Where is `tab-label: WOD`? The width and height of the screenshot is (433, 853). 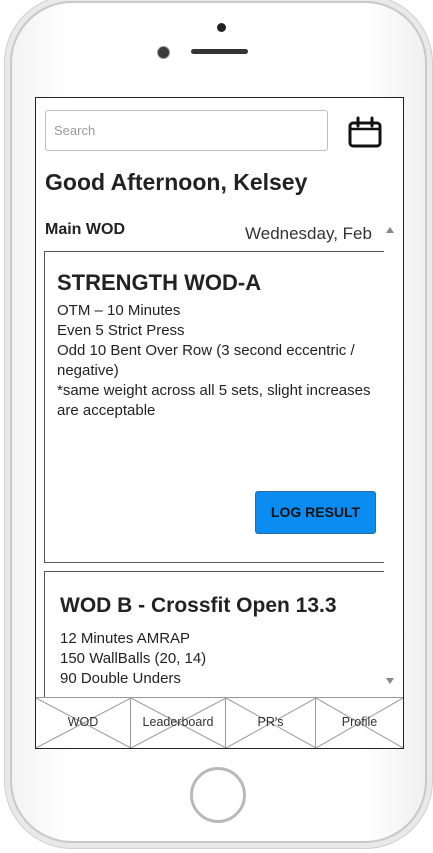 tab-label: WOD is located at coordinates (83, 722).